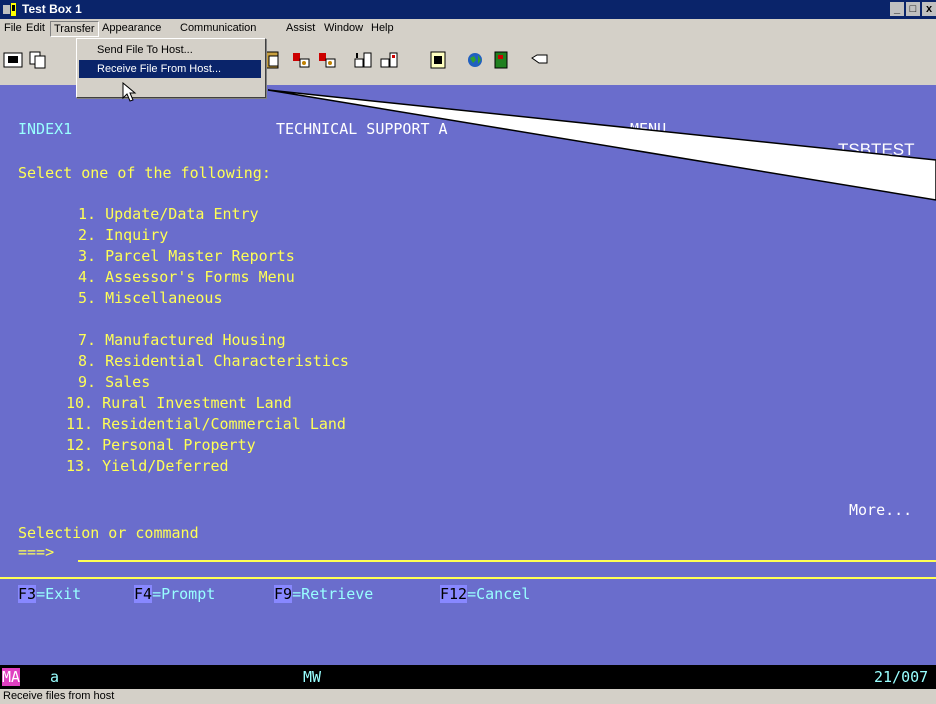  I want to click on app-icon, so click(10, 9).